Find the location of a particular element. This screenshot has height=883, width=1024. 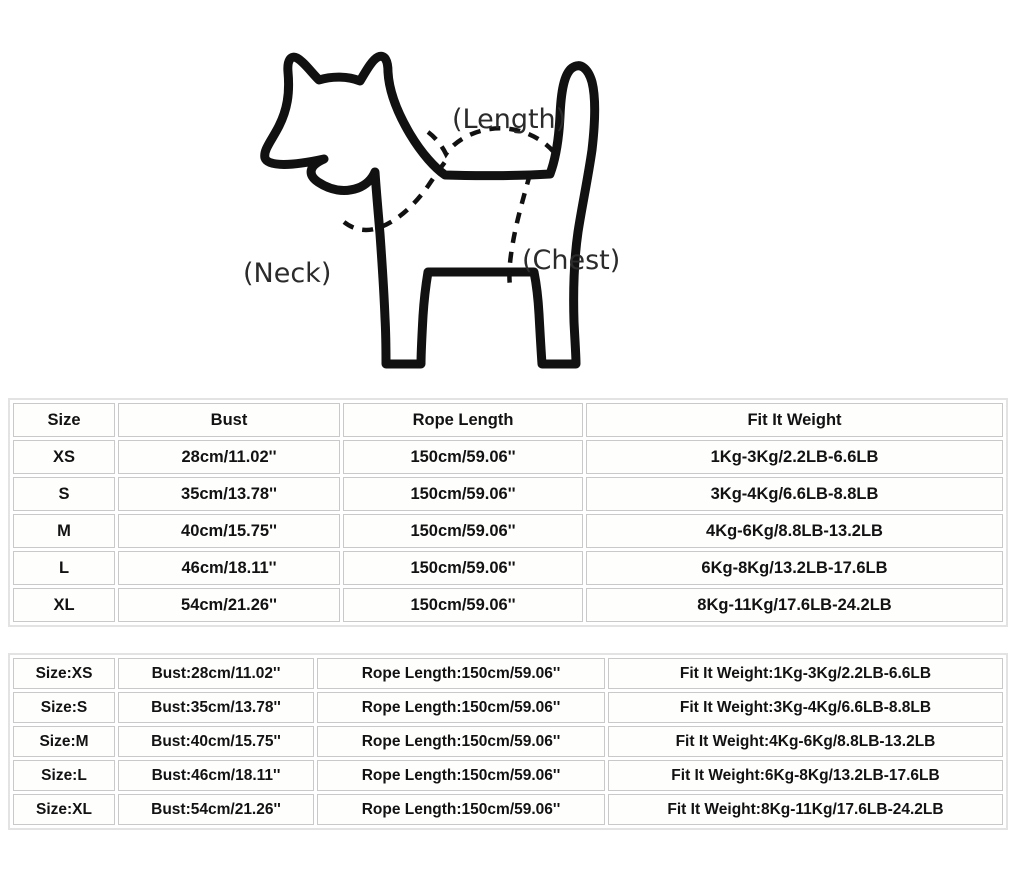

cell-fit-it-weight: Fit It Weight:1Kg-3Kg/2.2LB-6.6LB is located at coordinates (805, 673).